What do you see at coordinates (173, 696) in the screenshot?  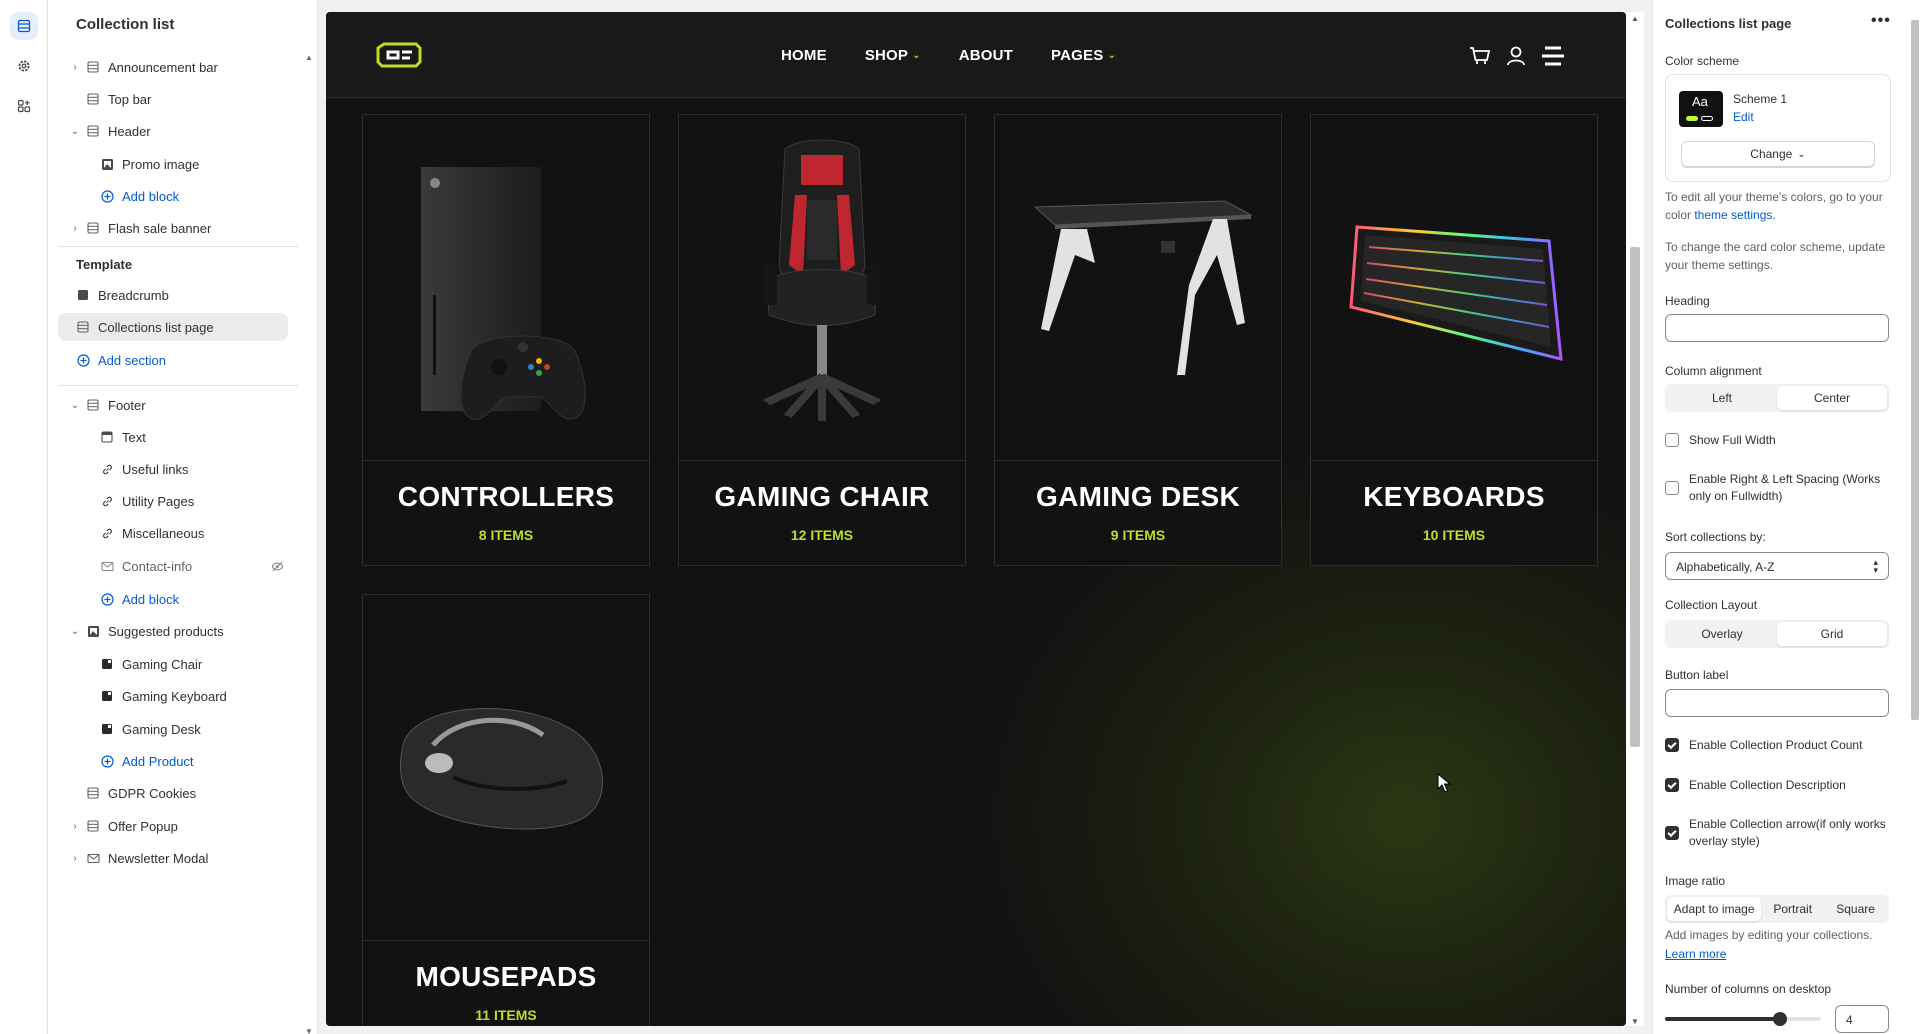 I see `tree-item-gaming-keyboard: Gaming Keyboard` at bounding box center [173, 696].